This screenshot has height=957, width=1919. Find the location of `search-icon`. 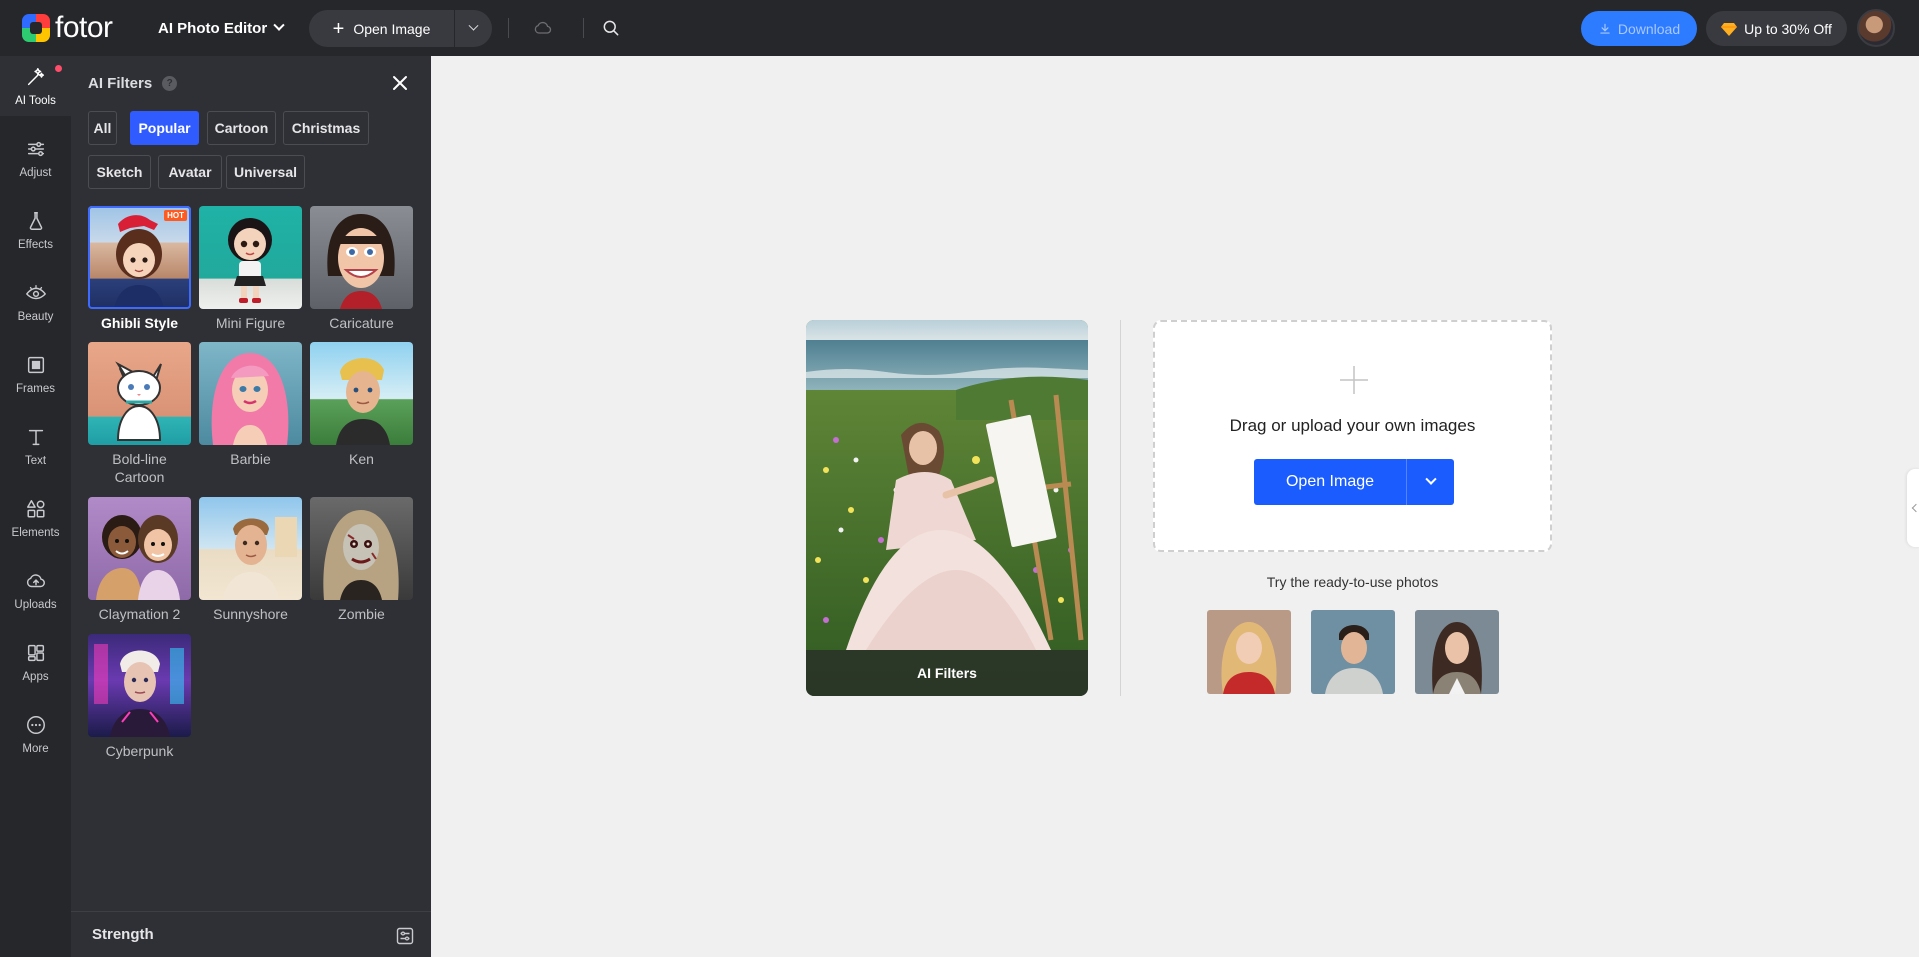

search-icon is located at coordinates (611, 28).